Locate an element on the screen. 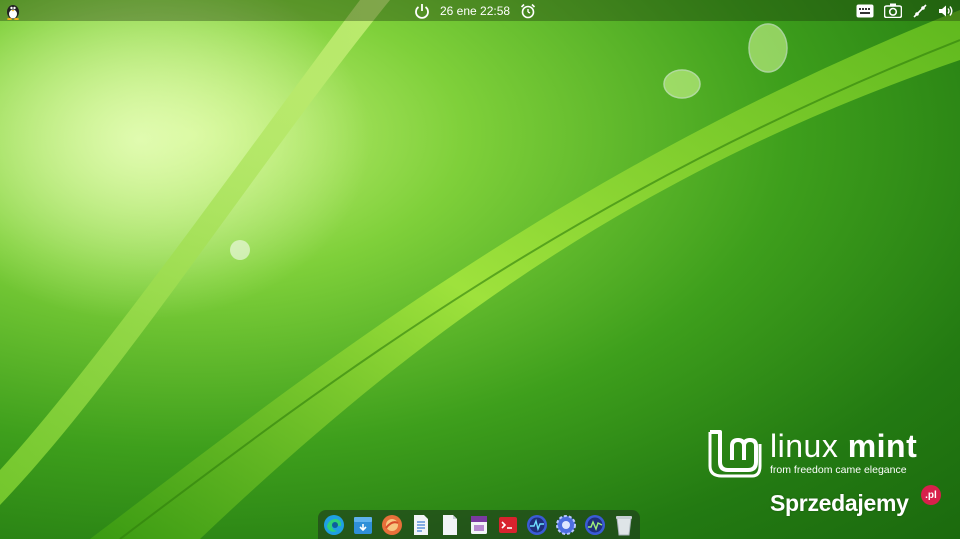 This screenshot has width=960, height=539. edge-browser-icon is located at coordinates (334, 525).